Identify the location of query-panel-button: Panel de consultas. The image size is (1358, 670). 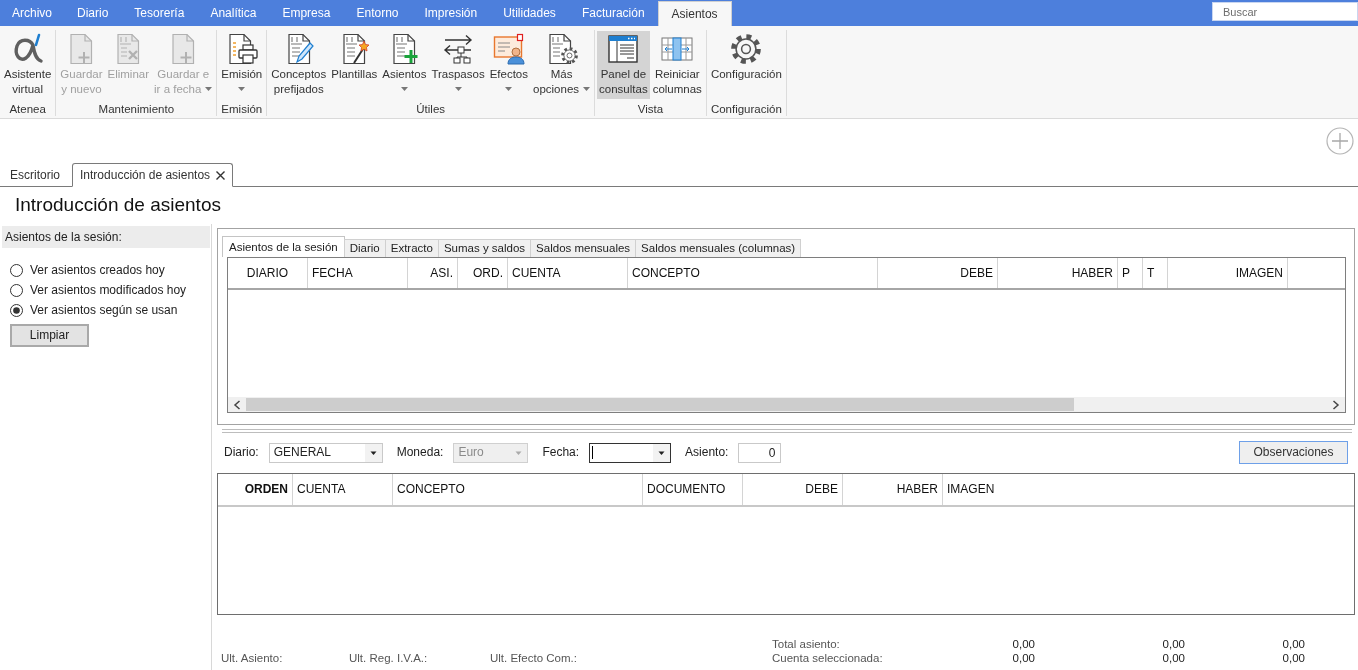
(623, 65).